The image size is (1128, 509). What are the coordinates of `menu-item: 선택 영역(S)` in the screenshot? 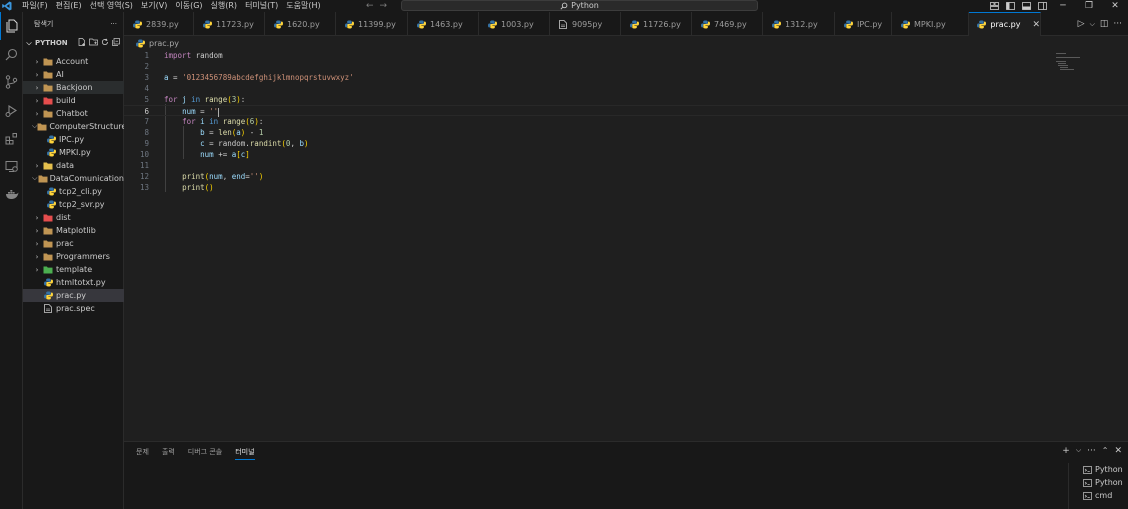 It's located at (111, 6).